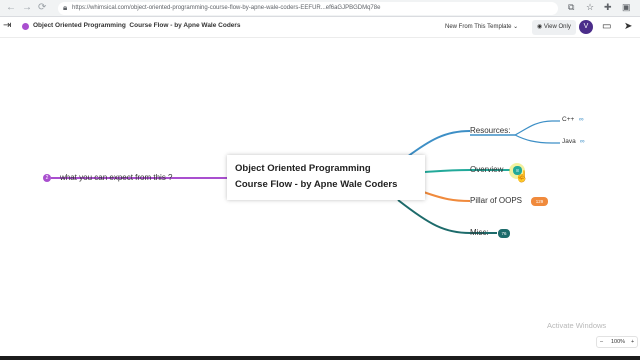  What do you see at coordinates (316, 184) in the screenshot?
I see `central-topic-line2: Course Flow - by Apne Wale Coders` at bounding box center [316, 184].